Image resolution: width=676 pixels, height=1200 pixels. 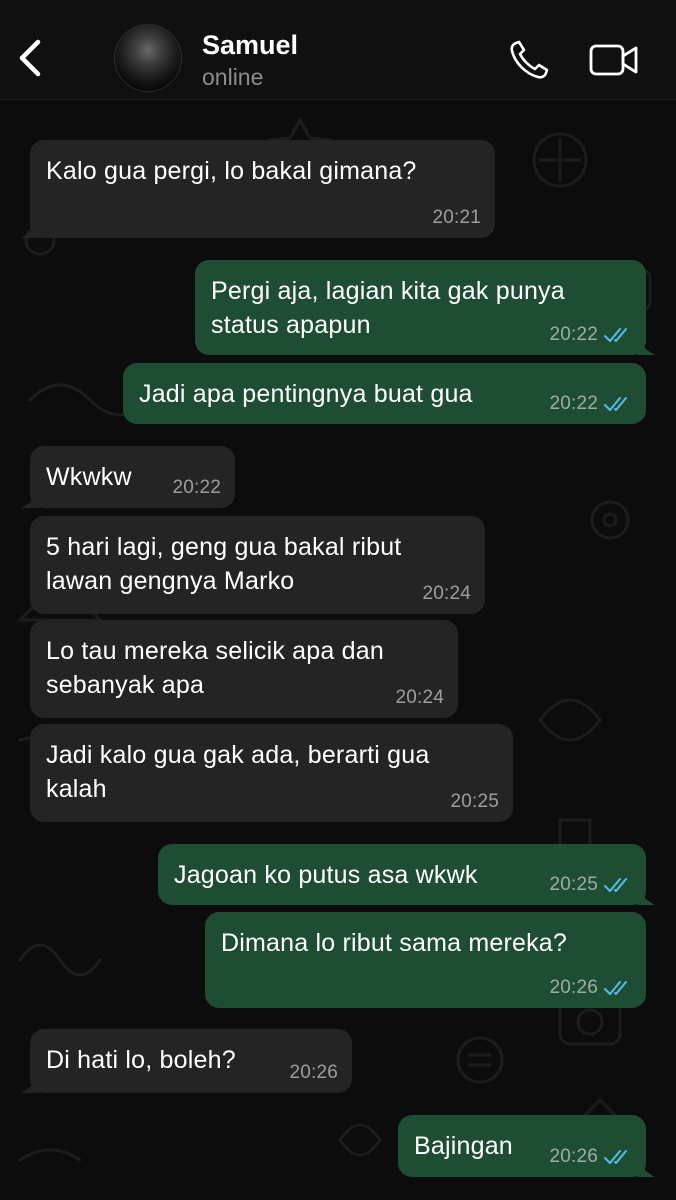 I want to click on outgoing-message: Jagoan ko putus asa wkwk 20:25, so click(x=406, y=874).